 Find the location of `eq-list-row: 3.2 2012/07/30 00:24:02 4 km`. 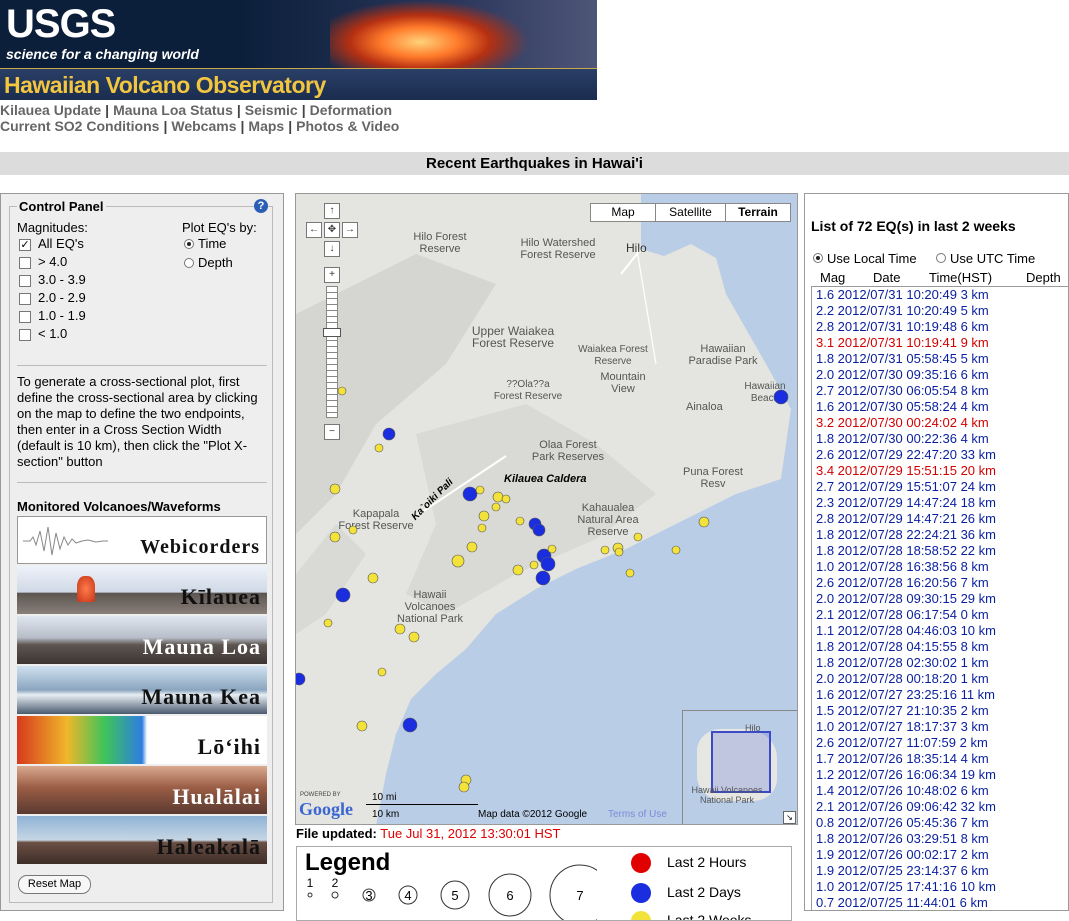

eq-list-row: 3.2 2012/07/30 00:24:02 4 km is located at coordinates (940, 423).